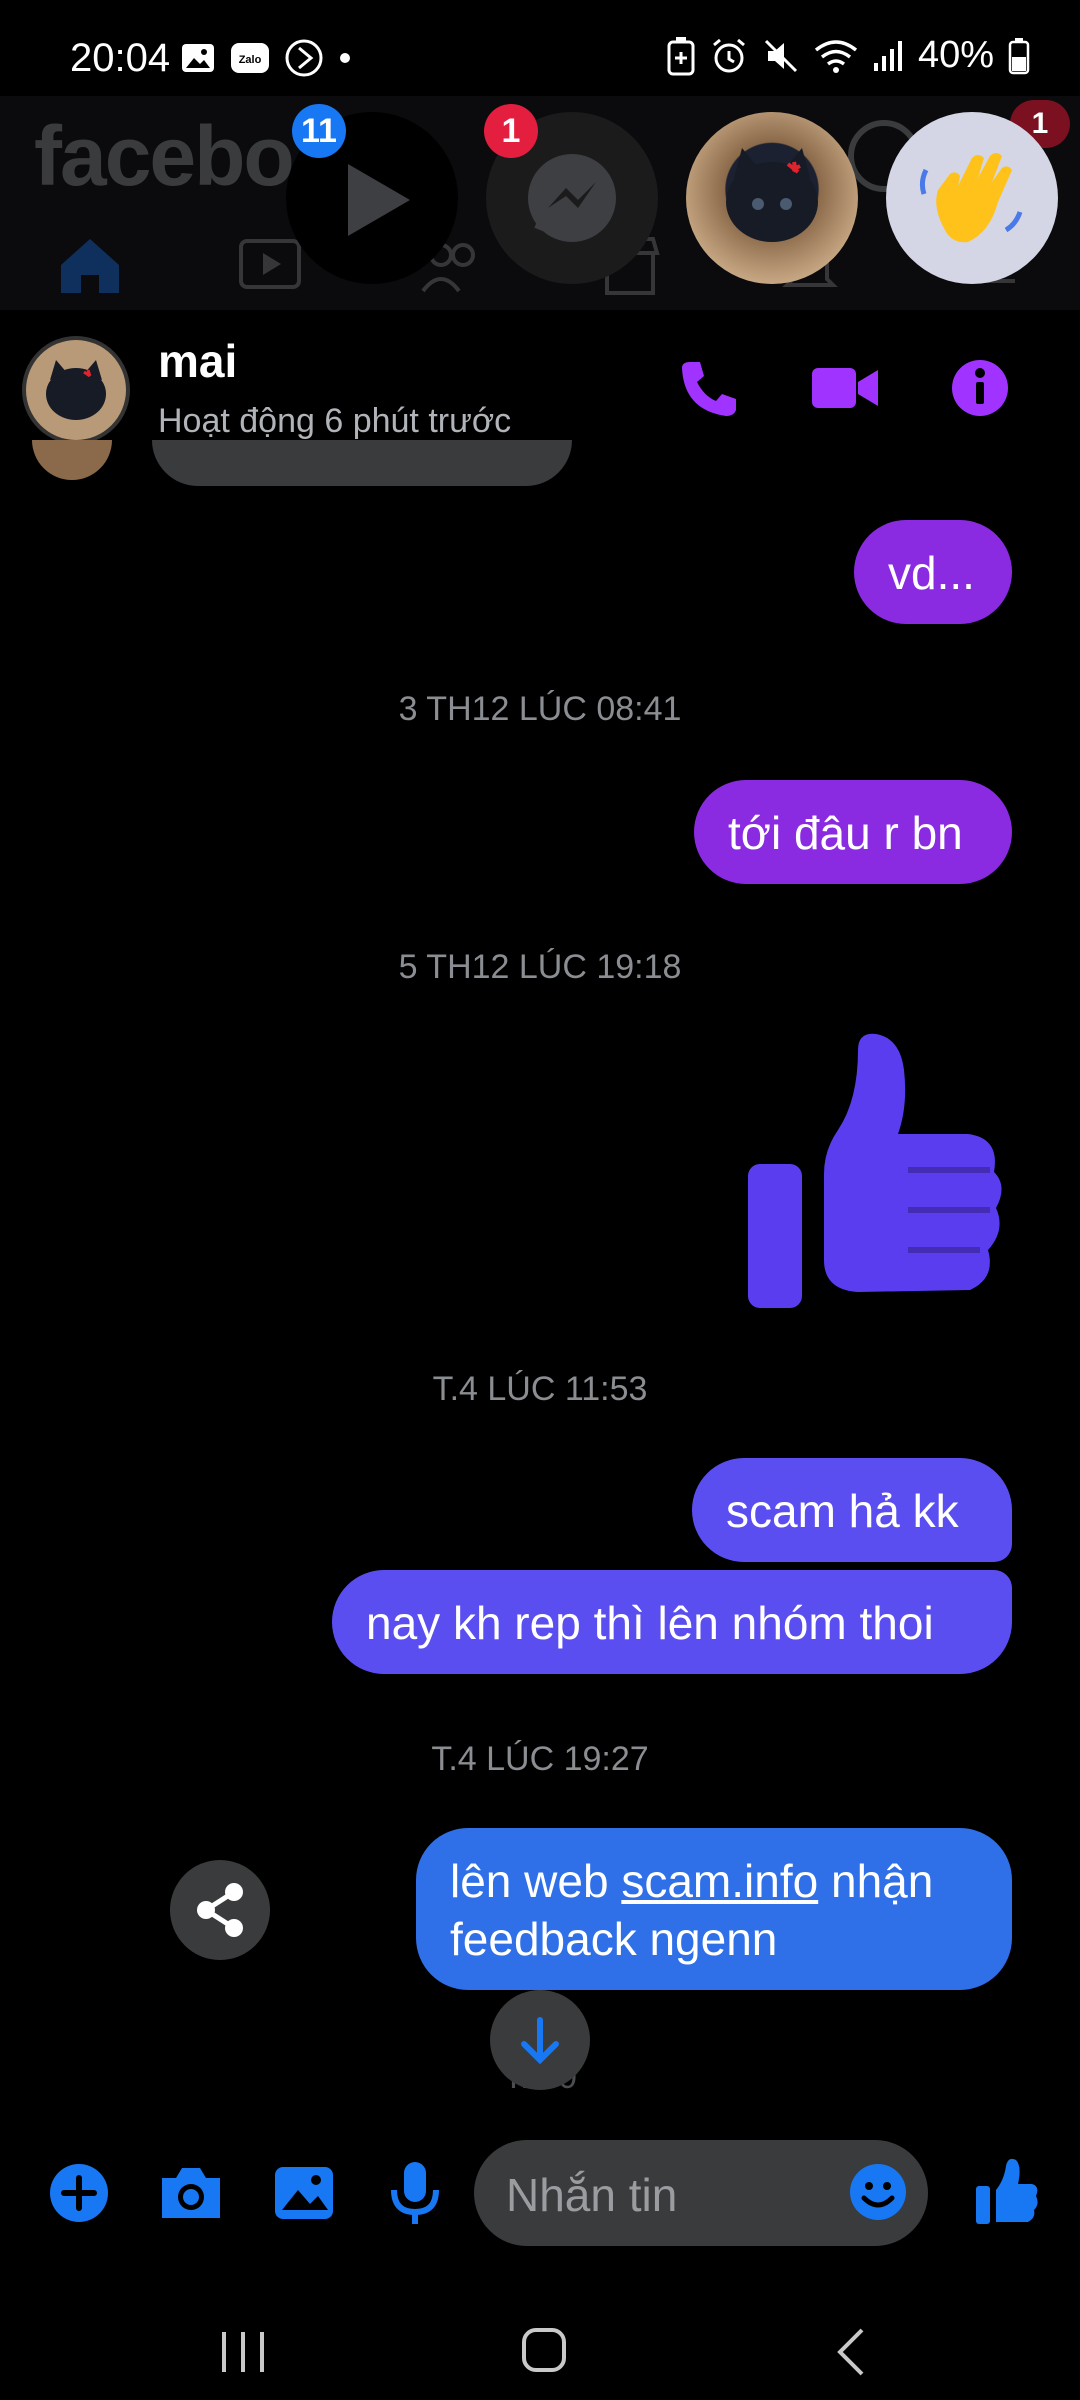  I want to click on kitten-avatar-small, so click(76, 390).